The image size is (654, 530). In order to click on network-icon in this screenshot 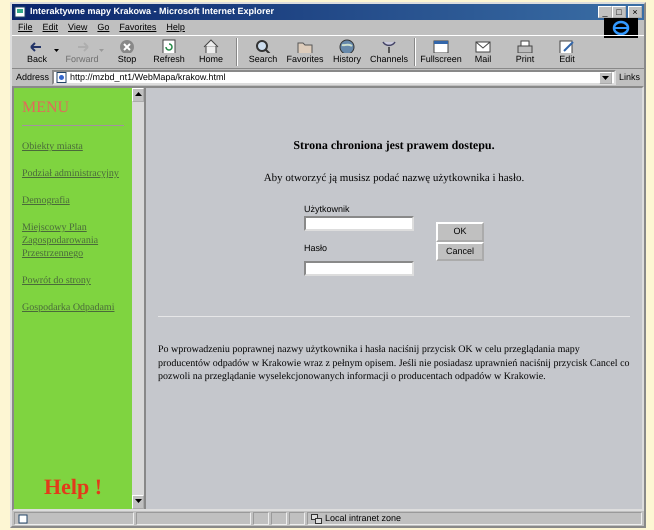, I will do `click(316, 519)`.